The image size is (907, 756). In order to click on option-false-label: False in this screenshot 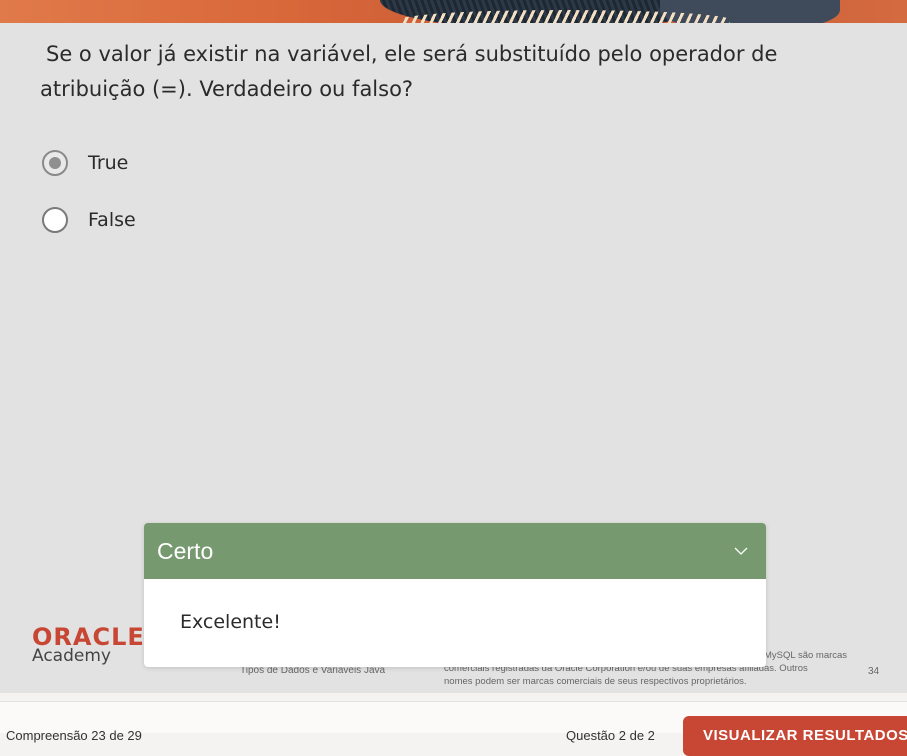, I will do `click(112, 220)`.